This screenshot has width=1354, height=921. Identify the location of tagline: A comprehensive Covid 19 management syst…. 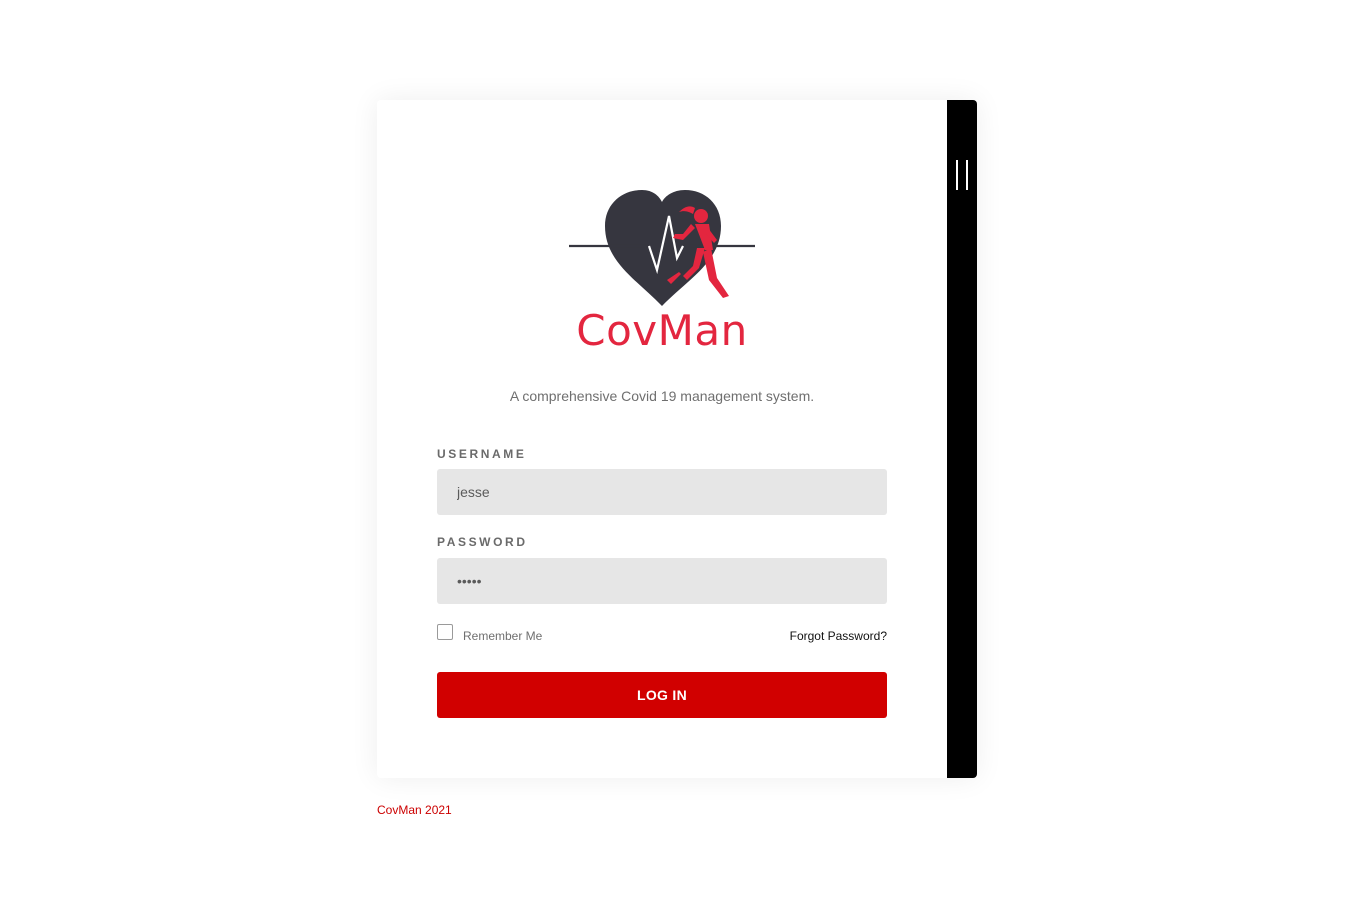
(662, 396).